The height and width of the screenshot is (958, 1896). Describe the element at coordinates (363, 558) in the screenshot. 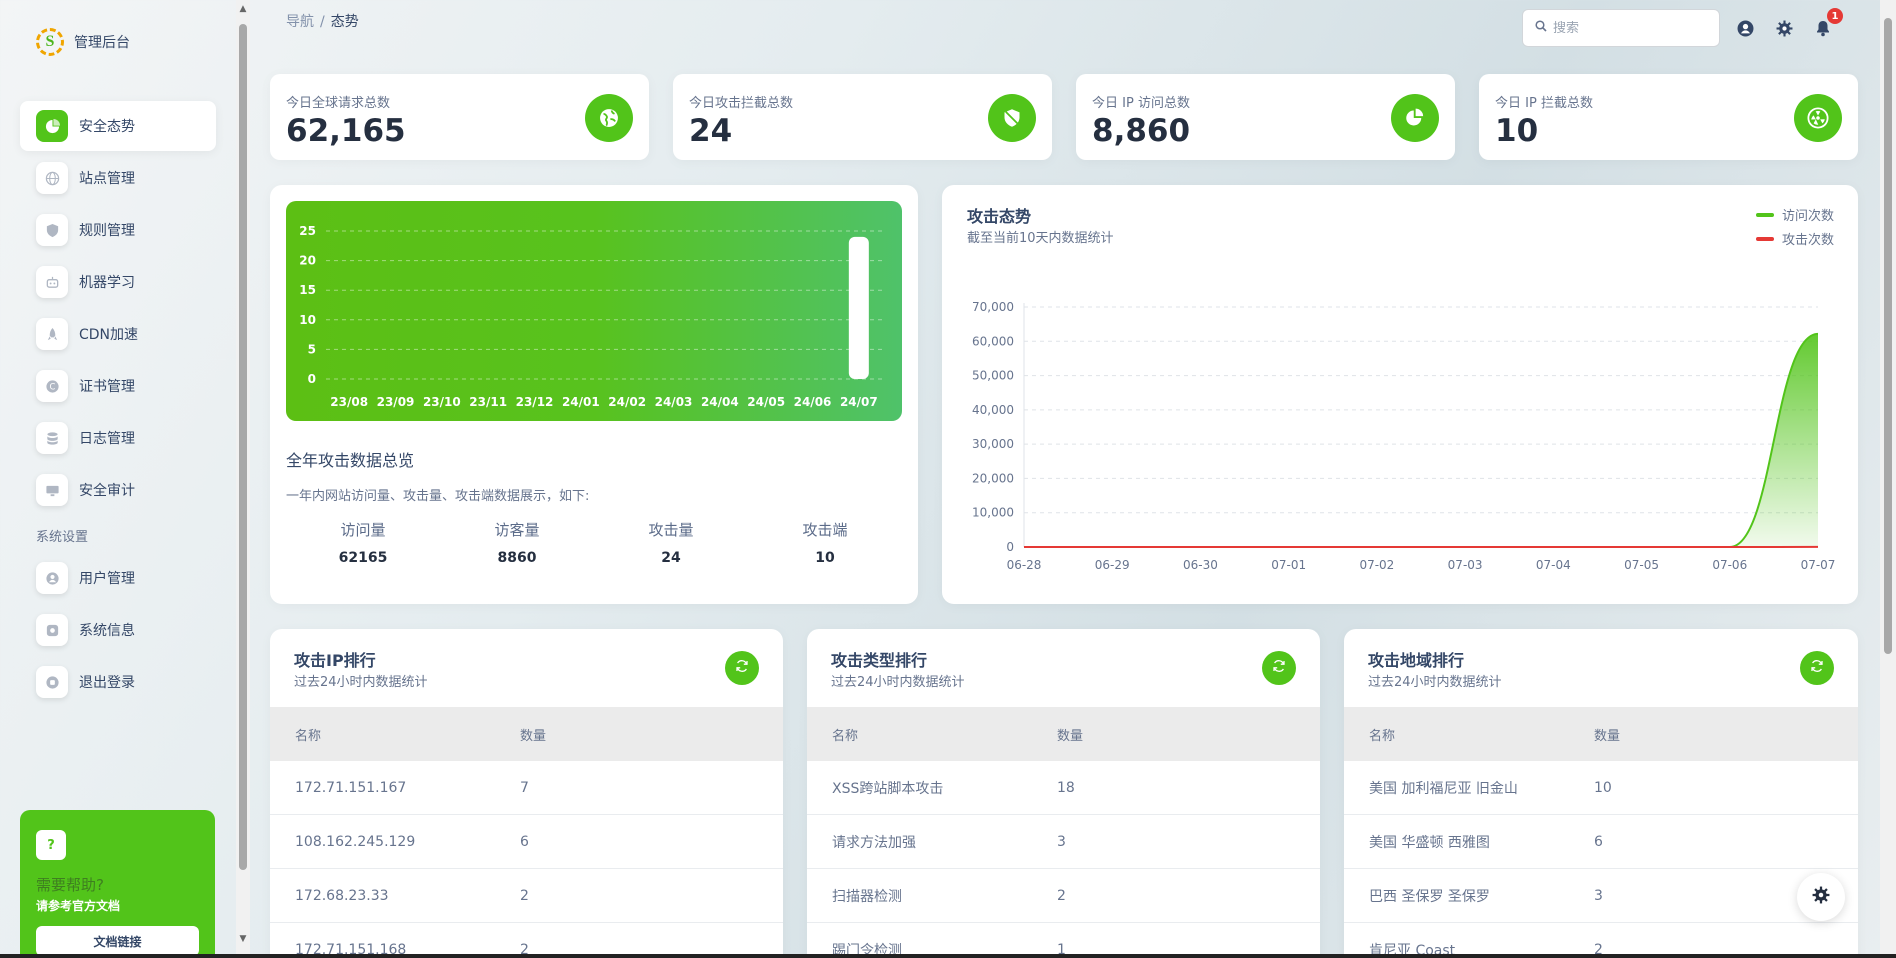

I see `overview-stat-value: 62165` at that location.